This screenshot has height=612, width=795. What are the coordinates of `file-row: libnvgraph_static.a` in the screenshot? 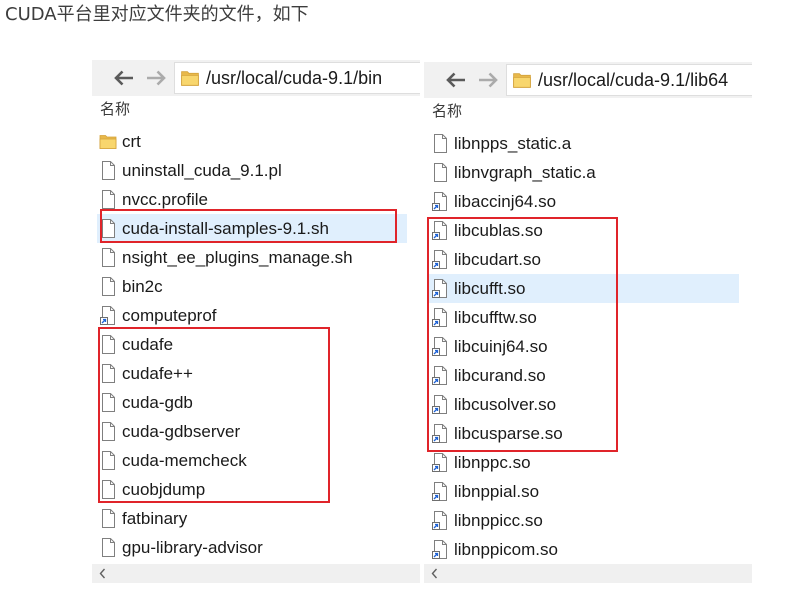 It's located at (584, 172).